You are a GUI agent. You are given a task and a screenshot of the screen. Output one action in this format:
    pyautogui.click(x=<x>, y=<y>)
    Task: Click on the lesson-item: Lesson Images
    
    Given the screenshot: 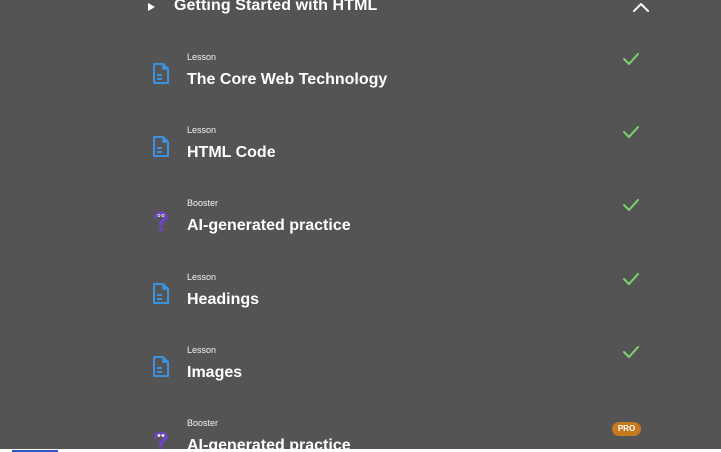 What is the action you would take?
    pyautogui.click(x=400, y=363)
    